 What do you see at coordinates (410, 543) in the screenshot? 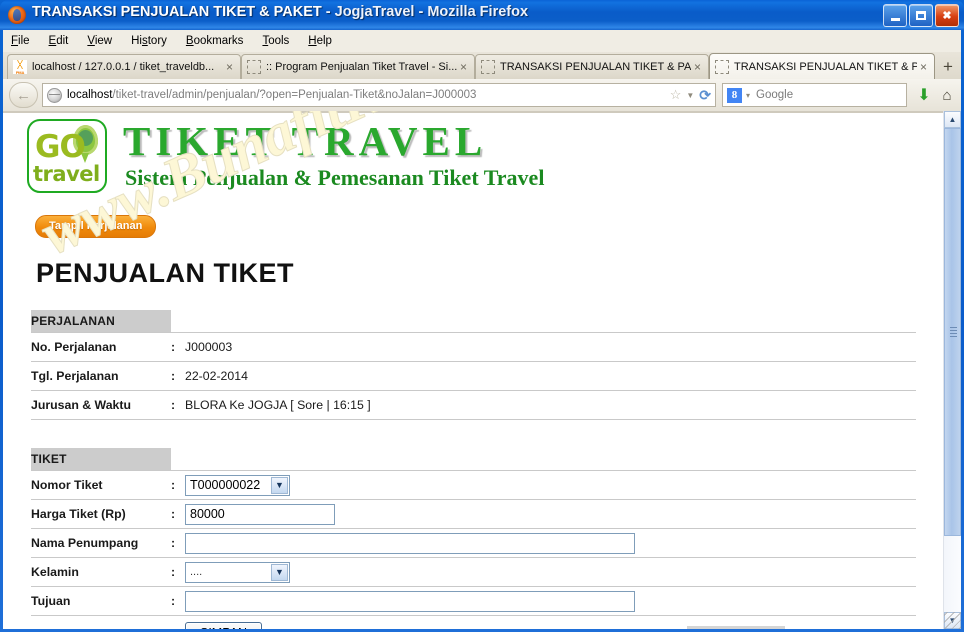
I see `nama-penumpang-input` at bounding box center [410, 543].